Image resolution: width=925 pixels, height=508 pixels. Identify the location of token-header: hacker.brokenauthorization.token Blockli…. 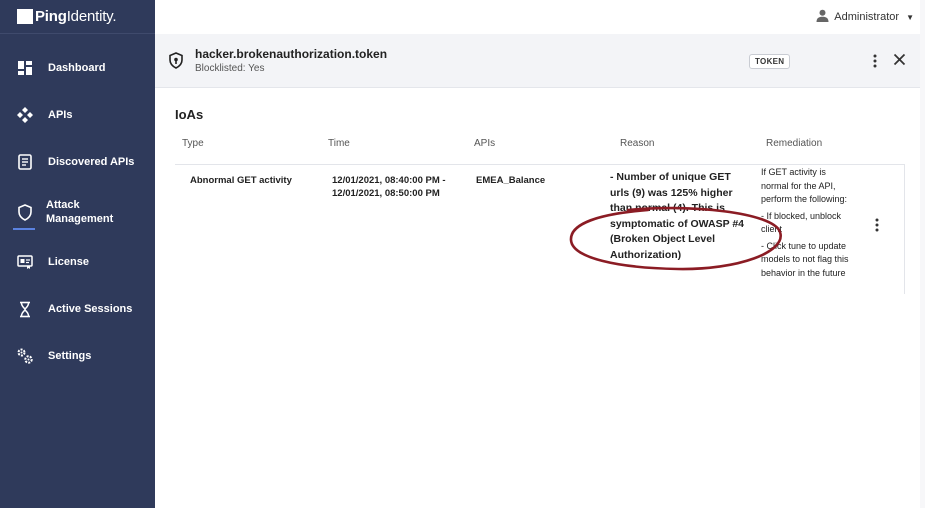
(540, 61).